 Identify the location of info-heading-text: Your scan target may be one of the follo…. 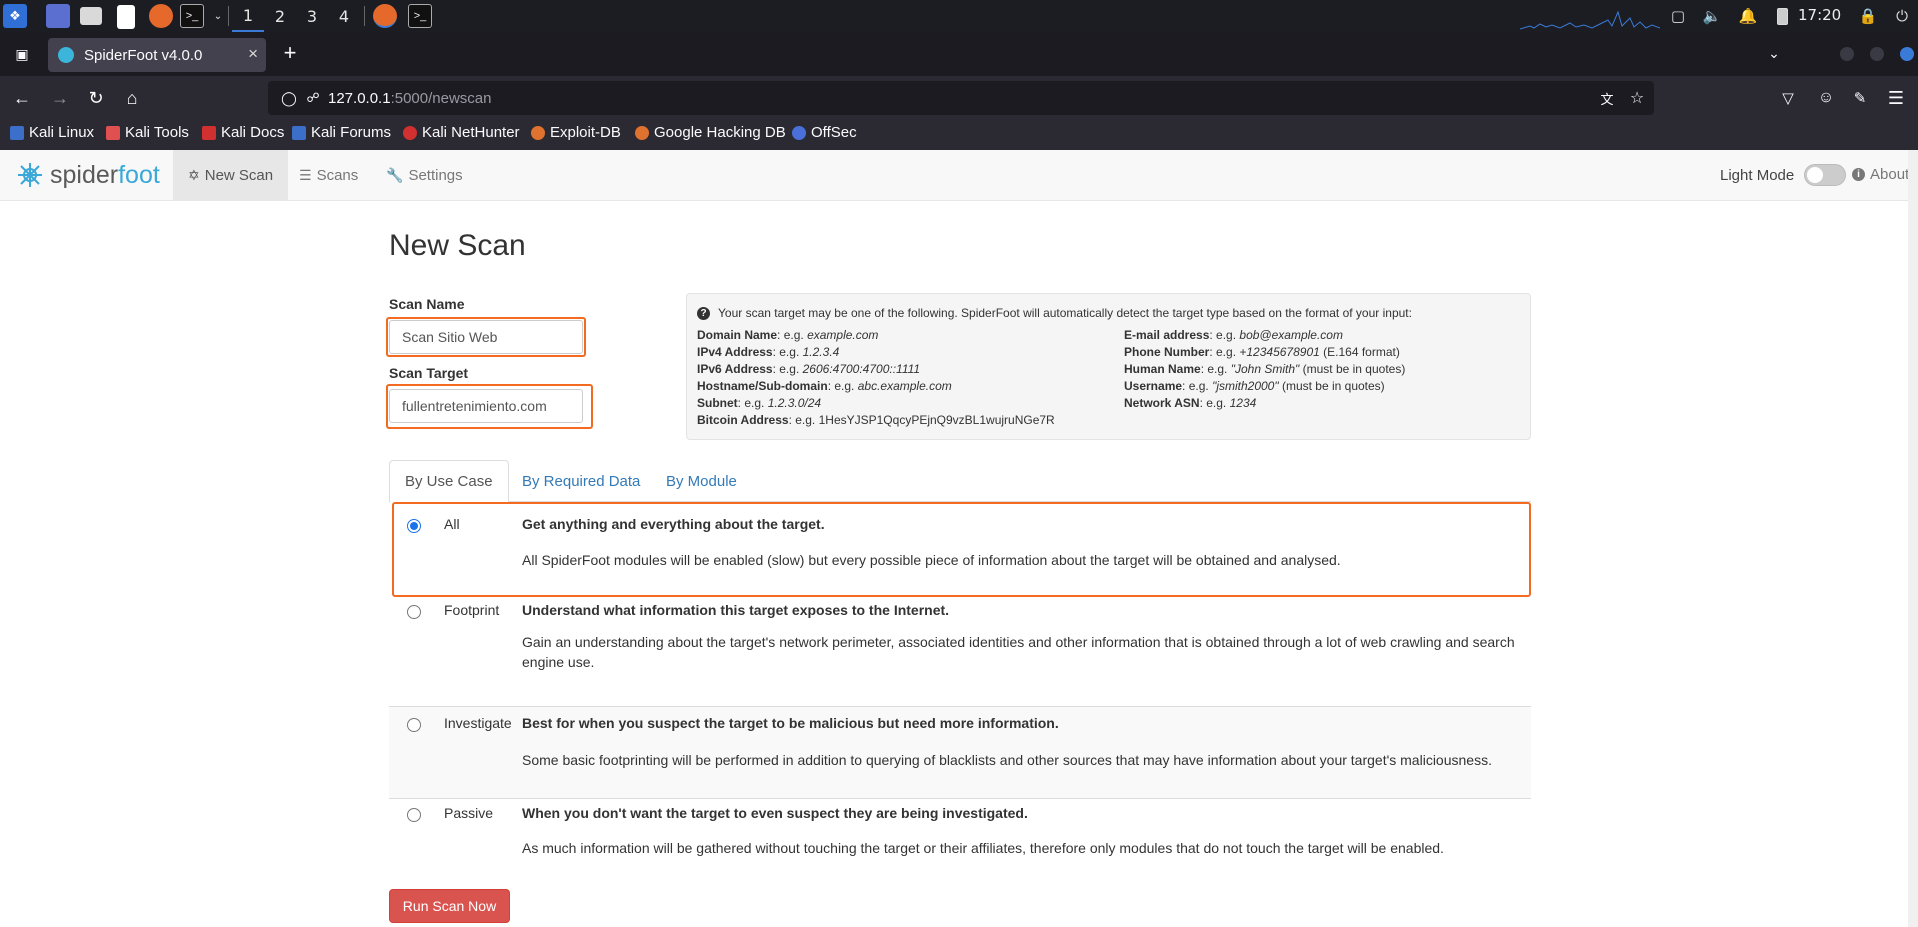
(1065, 313).